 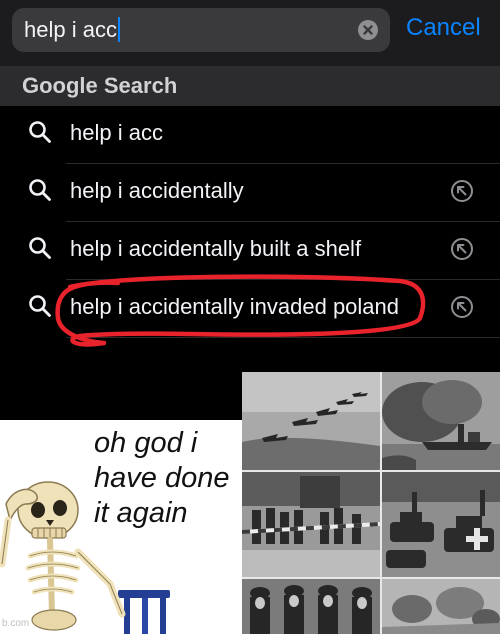 What do you see at coordinates (441, 524) in the screenshot?
I see `photo-tanks` at bounding box center [441, 524].